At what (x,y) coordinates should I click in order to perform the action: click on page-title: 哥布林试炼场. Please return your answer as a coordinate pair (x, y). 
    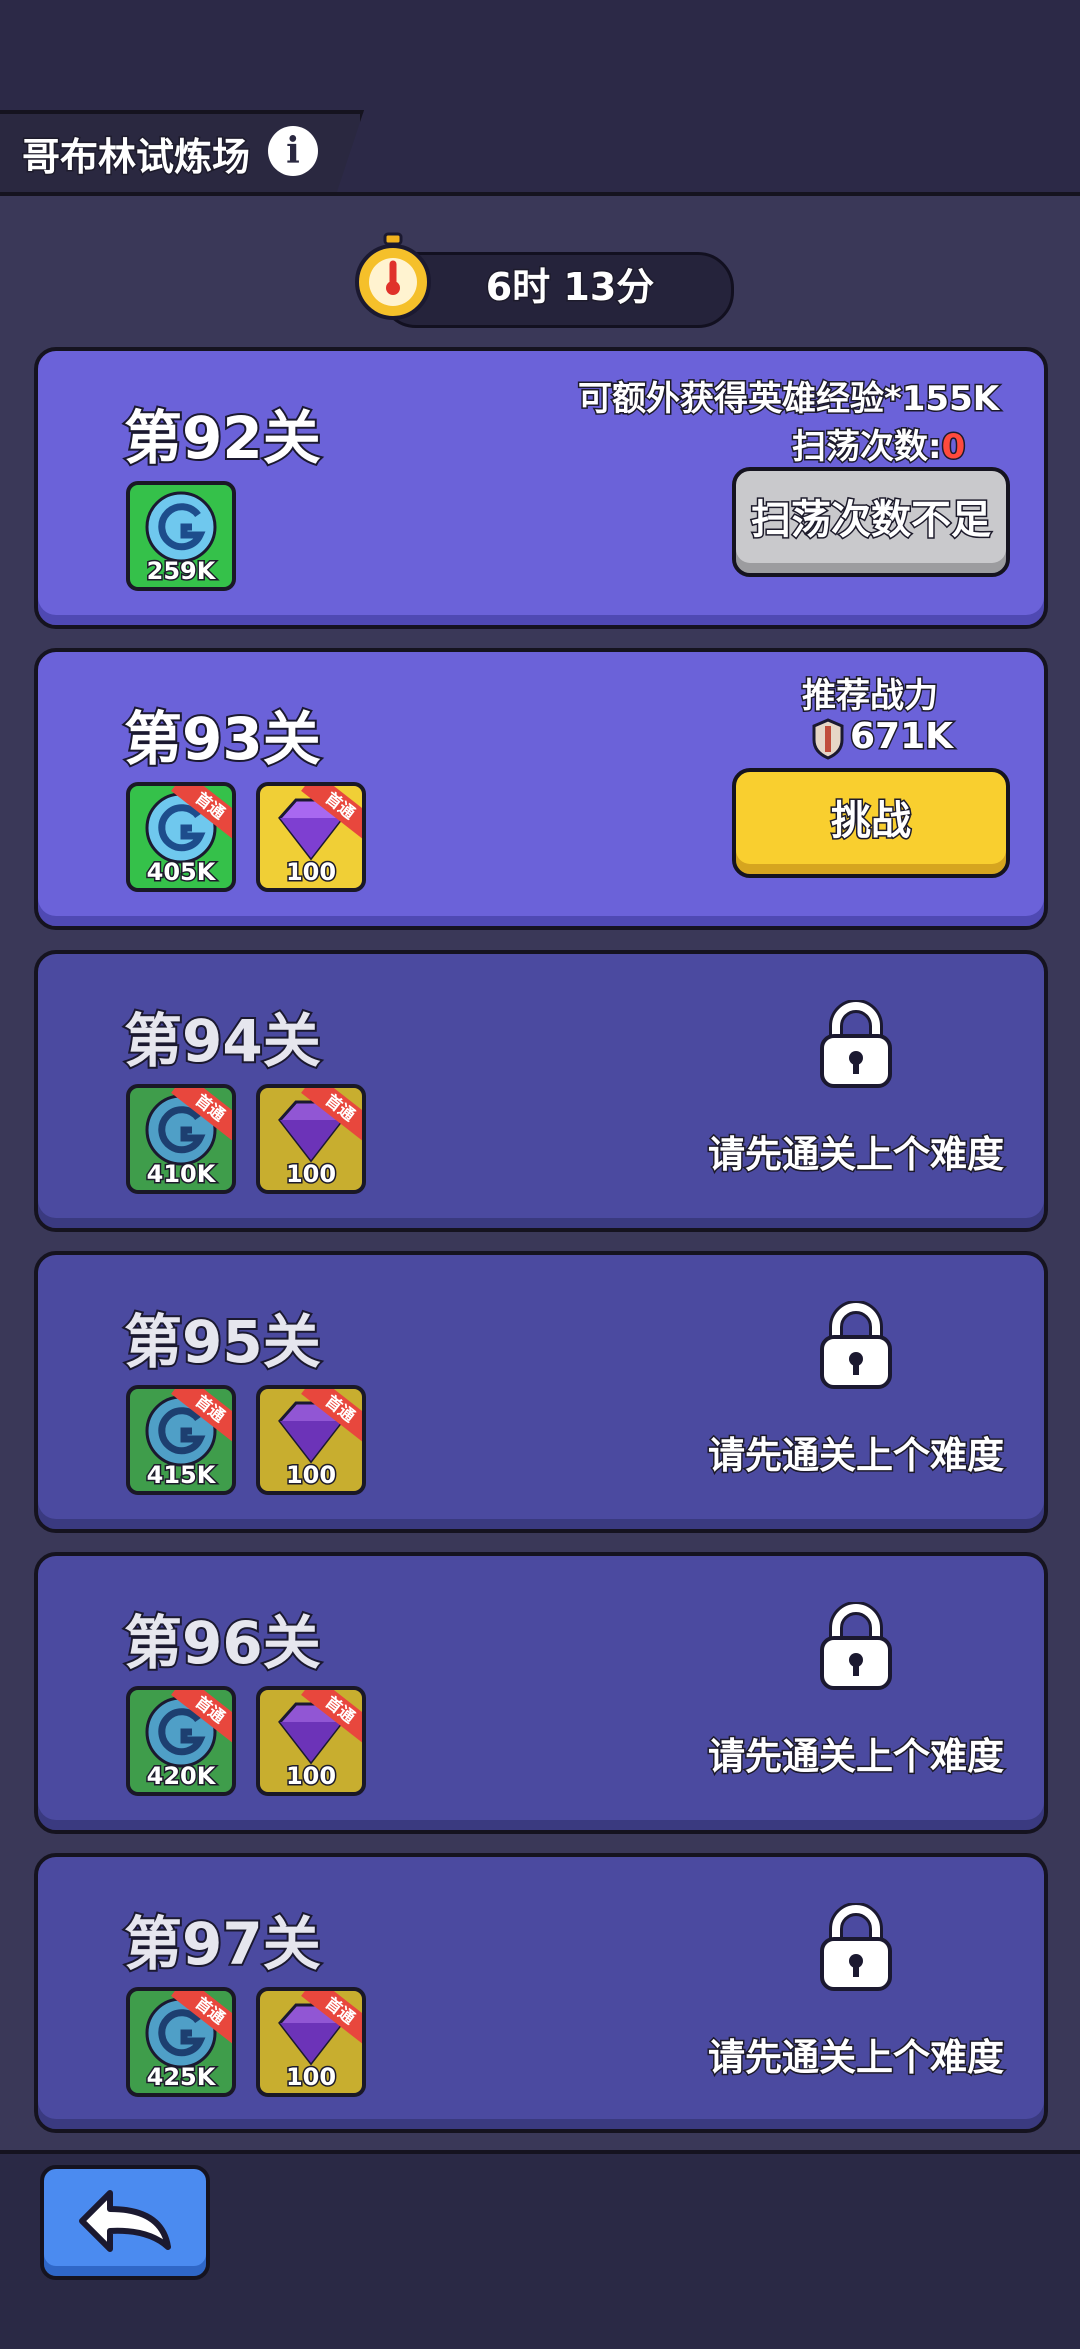
    Looking at the image, I should click on (135, 157).